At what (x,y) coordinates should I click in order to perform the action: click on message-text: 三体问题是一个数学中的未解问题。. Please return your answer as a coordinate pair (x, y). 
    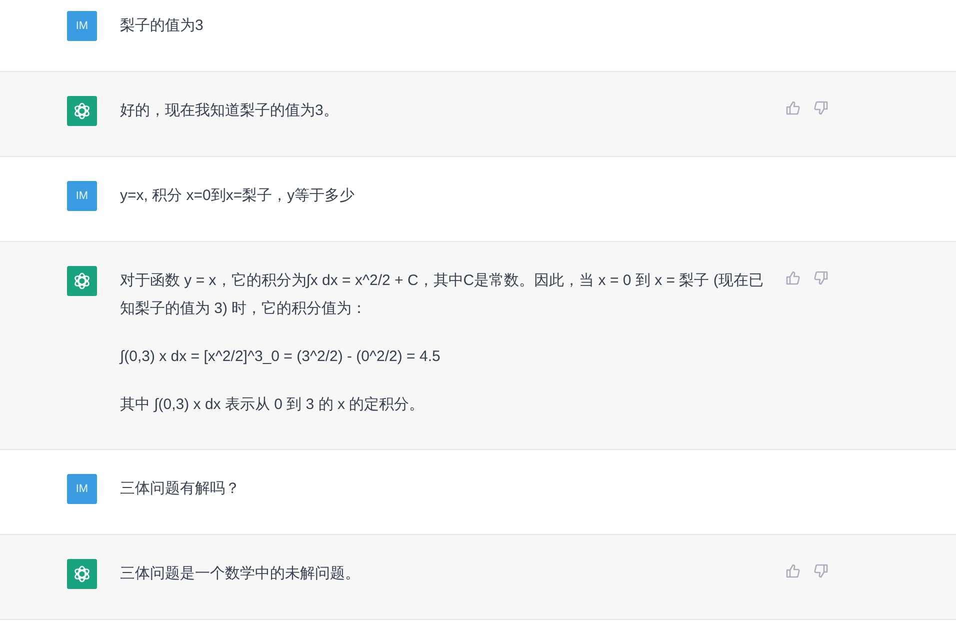
    Looking at the image, I should click on (240, 574).